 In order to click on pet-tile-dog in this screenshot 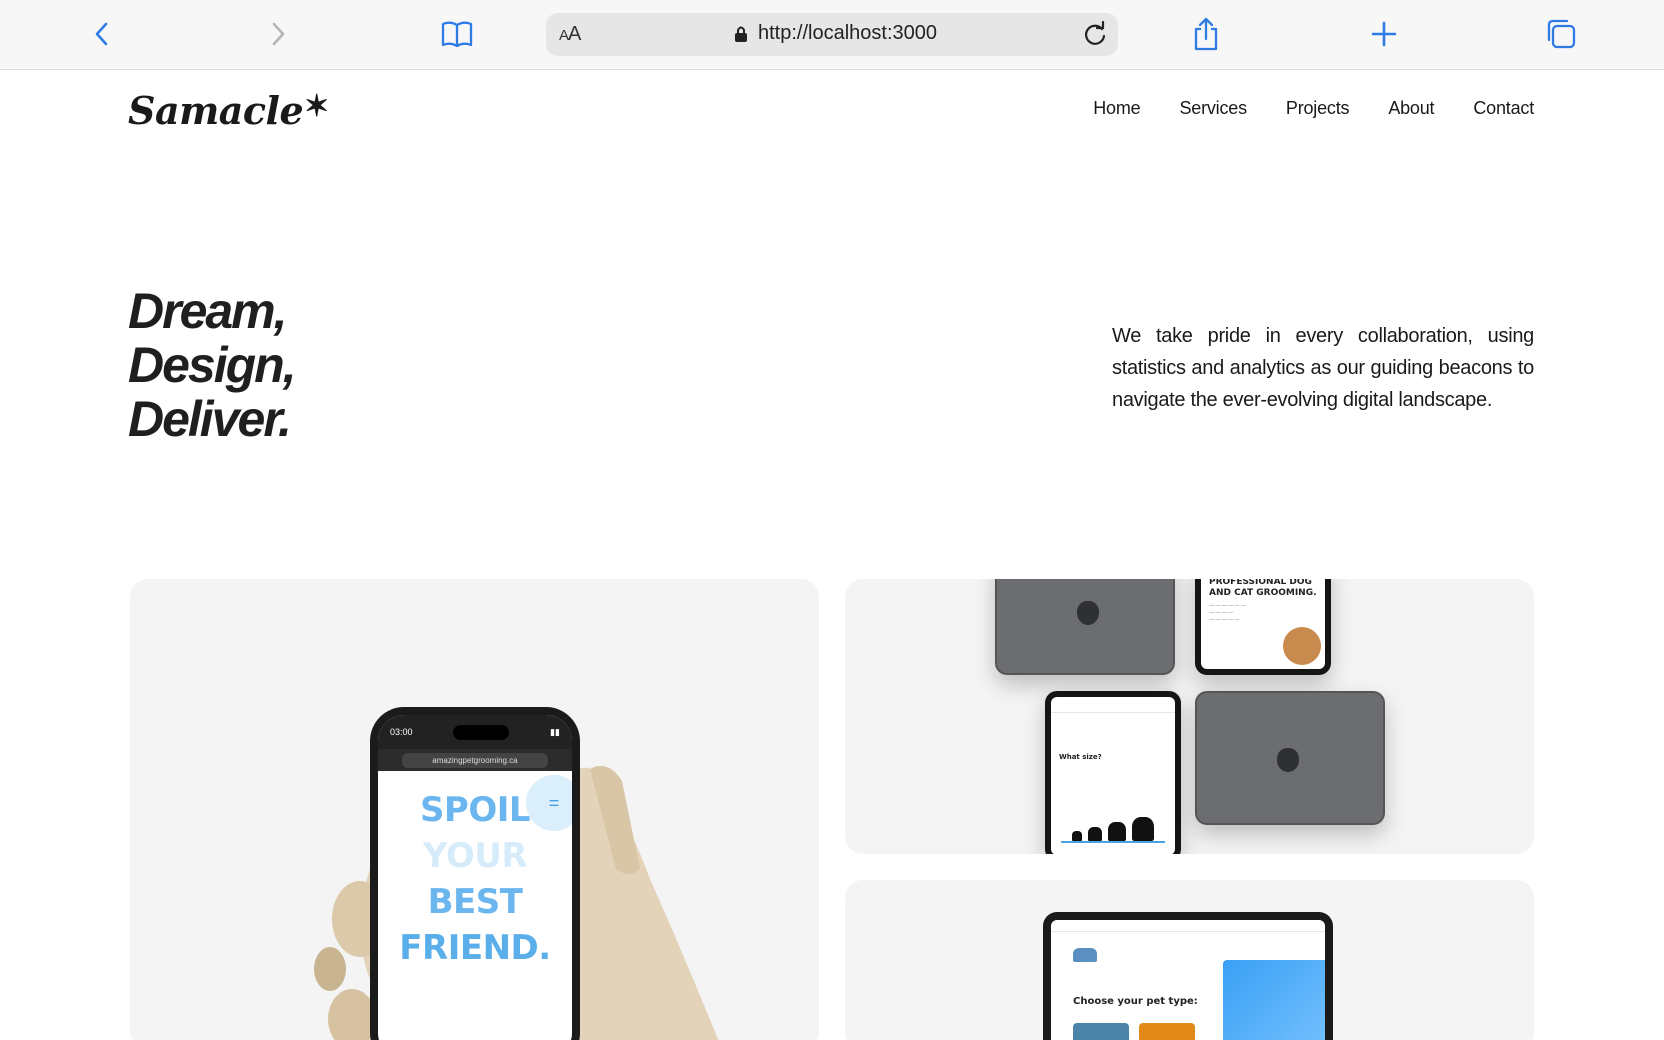, I will do `click(1101, 1031)`.